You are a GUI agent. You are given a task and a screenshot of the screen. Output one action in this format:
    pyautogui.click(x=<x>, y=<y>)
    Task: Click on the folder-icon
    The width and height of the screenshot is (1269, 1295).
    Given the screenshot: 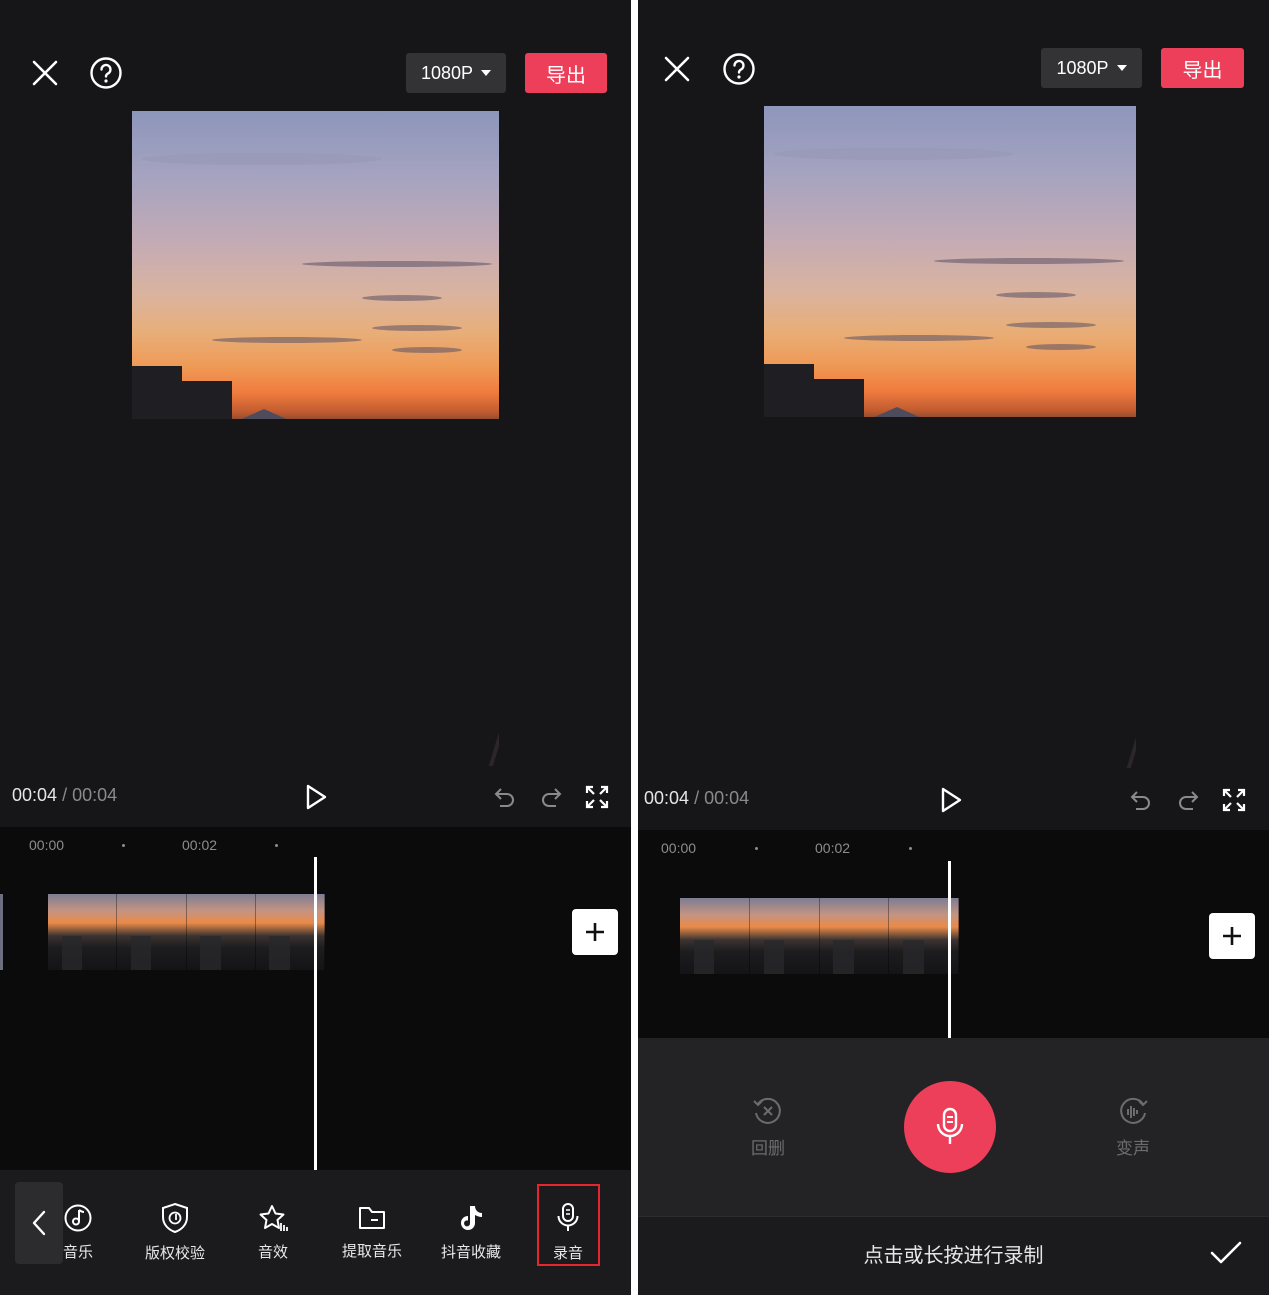 What is the action you would take?
    pyautogui.click(x=372, y=1218)
    